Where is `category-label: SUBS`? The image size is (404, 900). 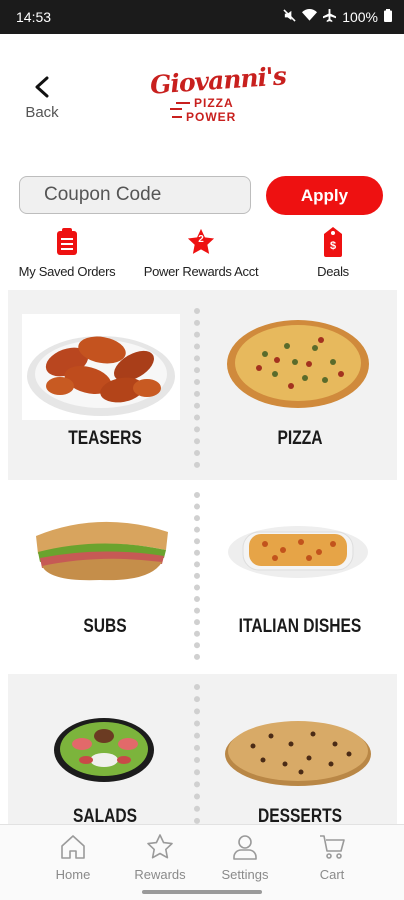
category-label: SUBS is located at coordinates (105, 626).